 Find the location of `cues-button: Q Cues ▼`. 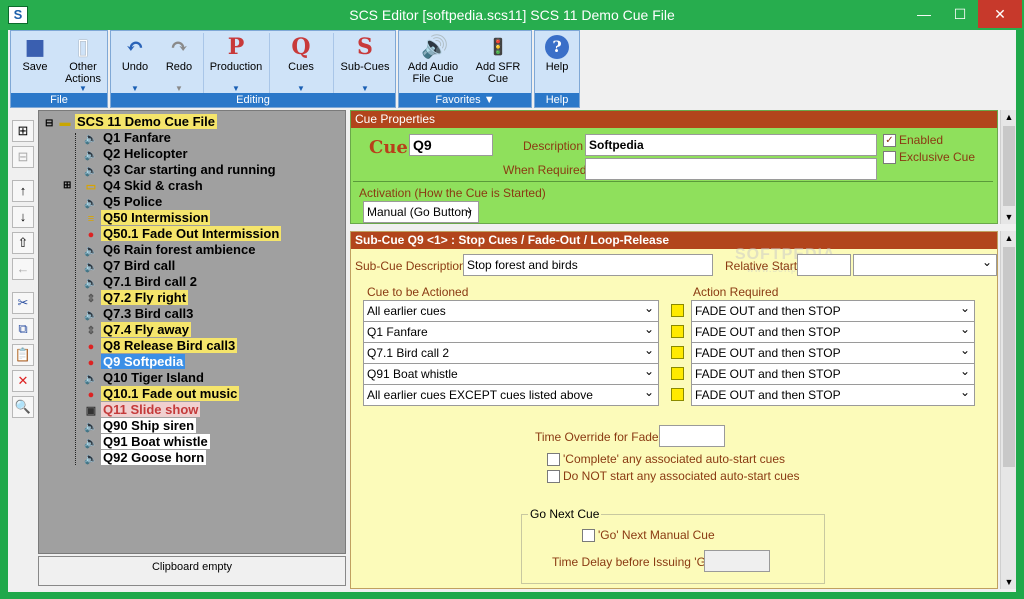

cues-button: Q Cues ▼ is located at coordinates (301, 63).